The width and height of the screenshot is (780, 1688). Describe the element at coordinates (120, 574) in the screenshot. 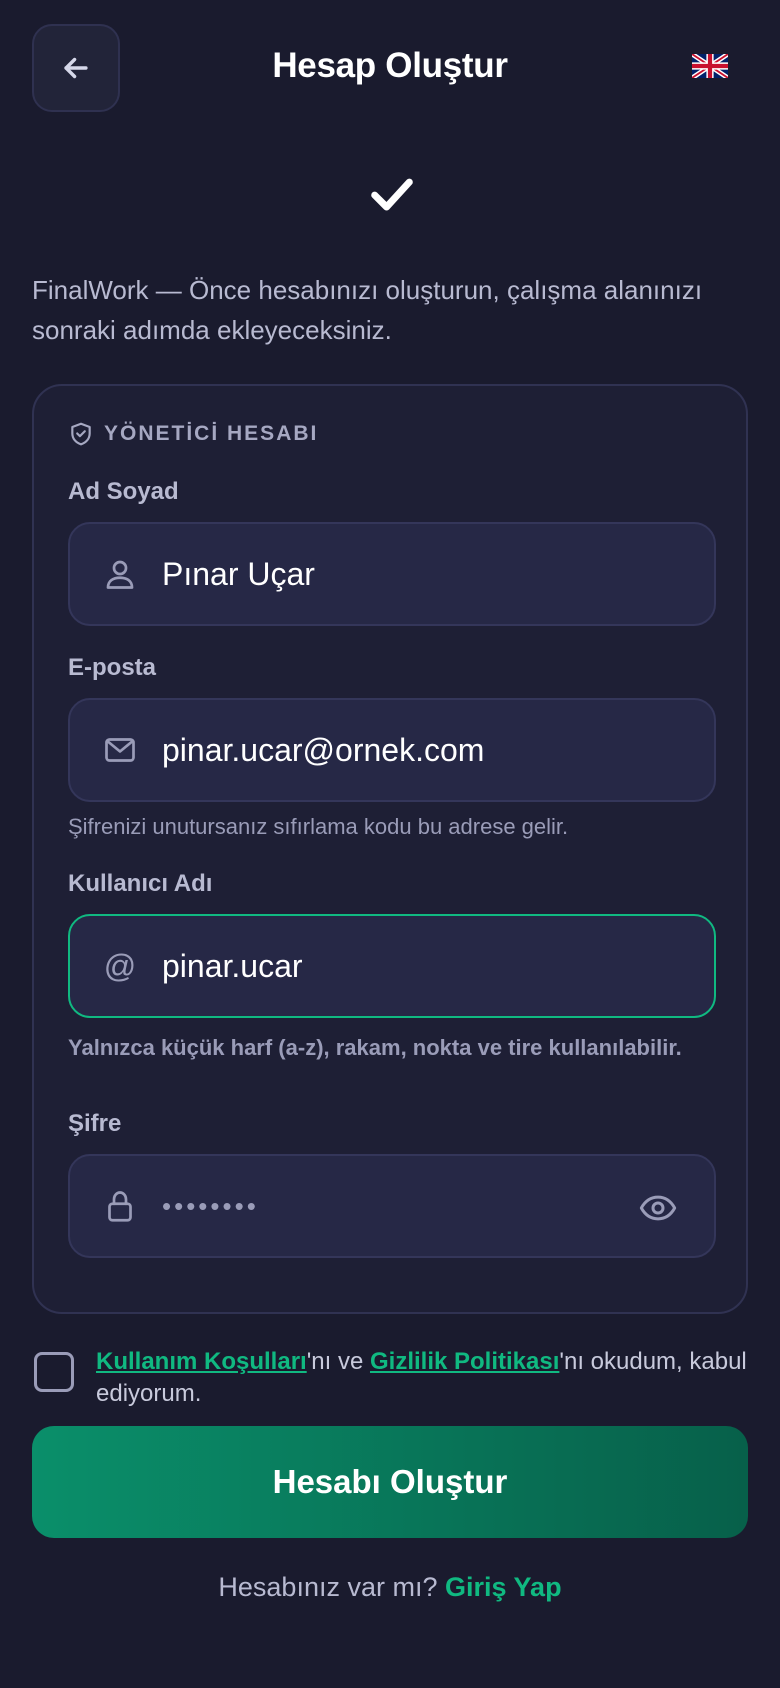

I see `user-icon` at that location.